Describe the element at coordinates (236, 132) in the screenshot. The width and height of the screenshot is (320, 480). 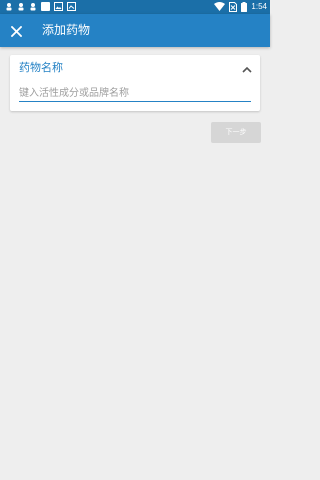
I see `next-button: 下一步` at that location.